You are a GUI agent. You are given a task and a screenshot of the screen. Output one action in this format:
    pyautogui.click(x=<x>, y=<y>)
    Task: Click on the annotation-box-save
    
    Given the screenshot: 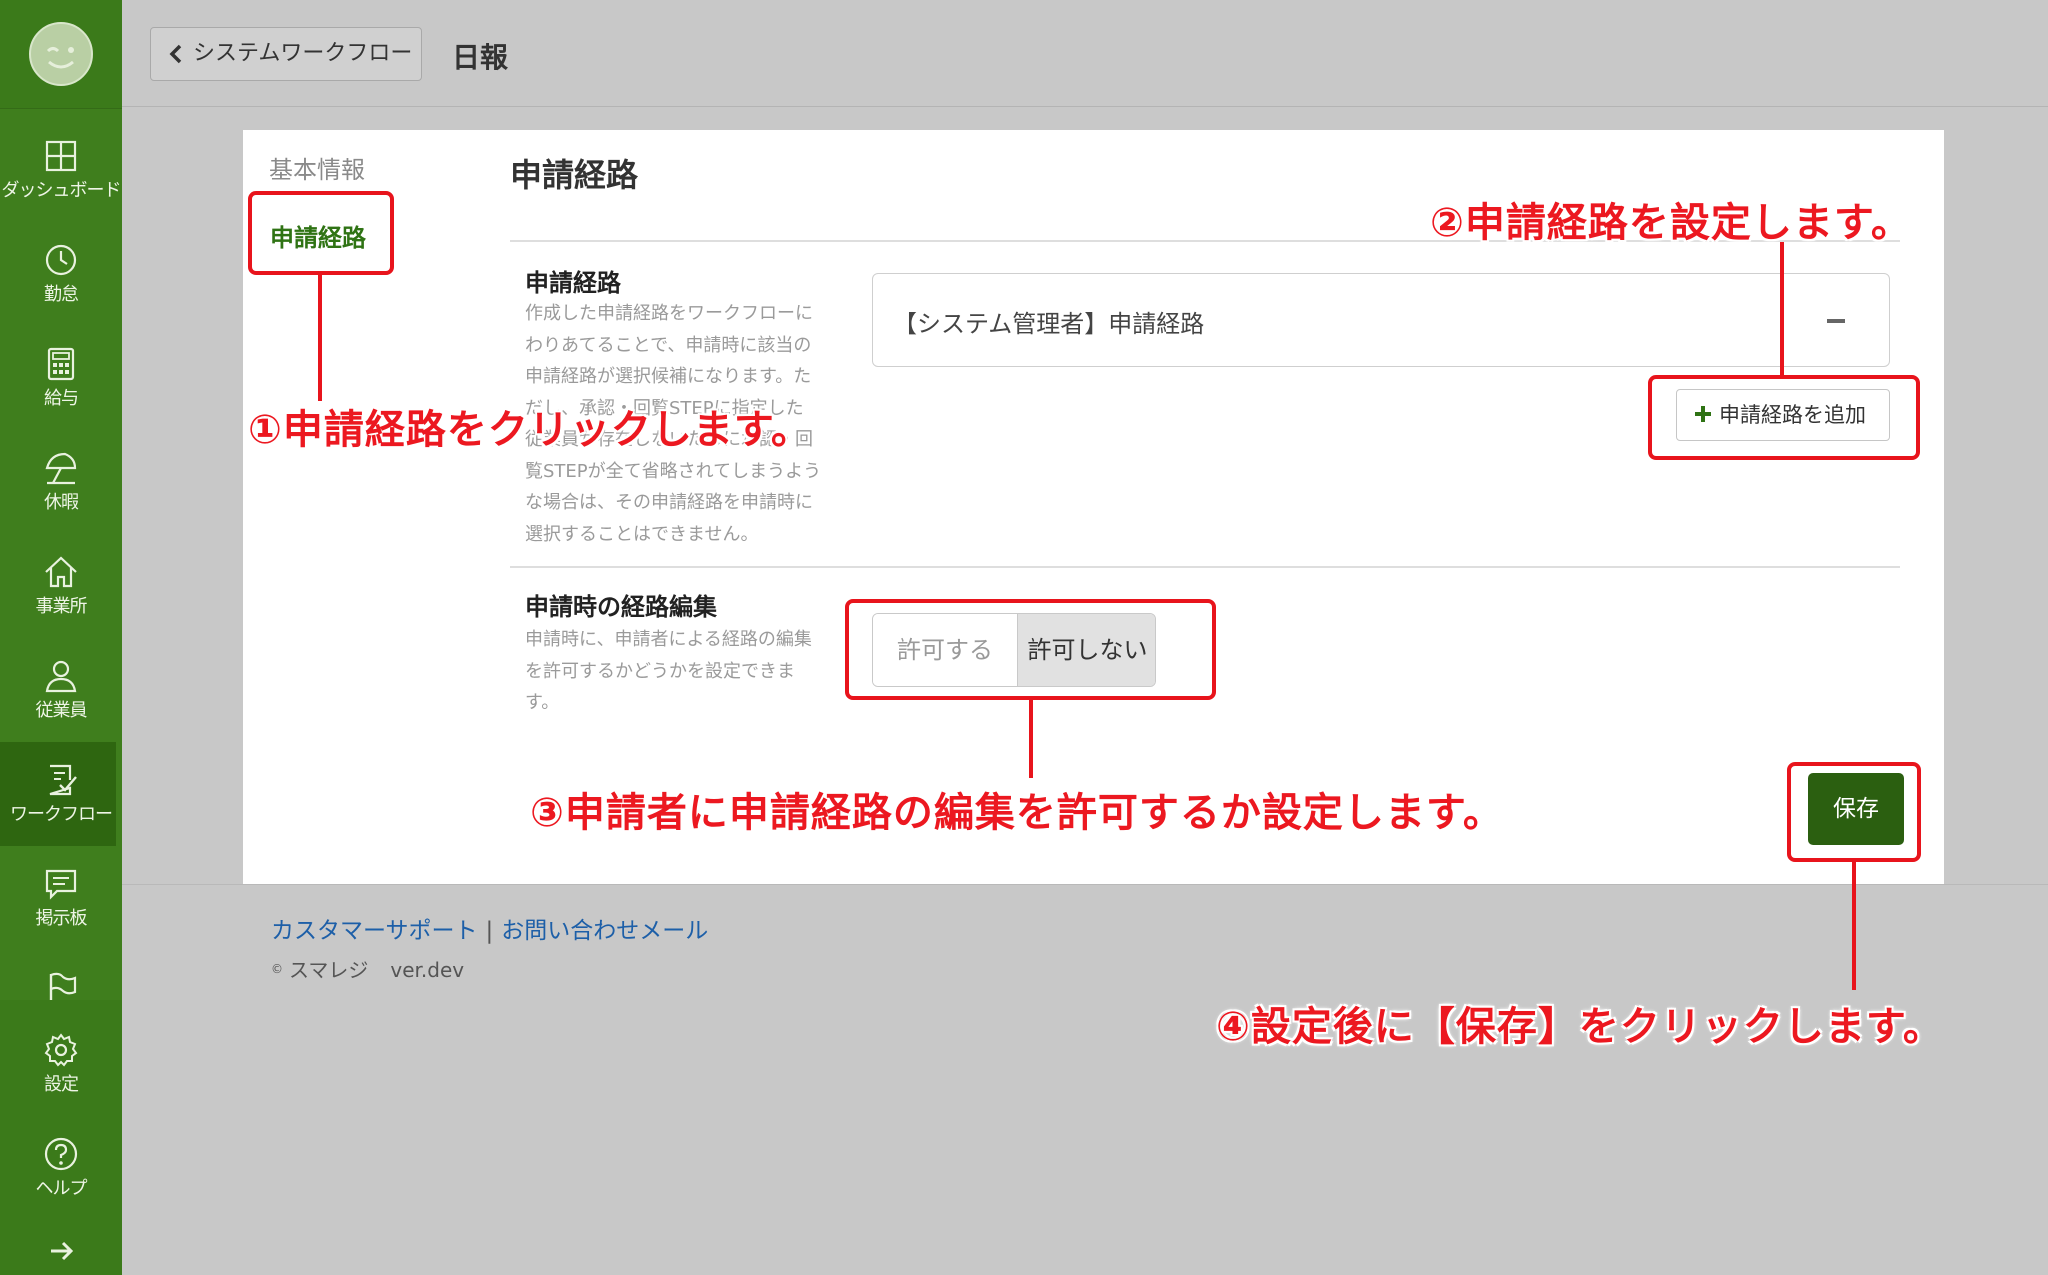 What is the action you would take?
    pyautogui.click(x=1854, y=812)
    